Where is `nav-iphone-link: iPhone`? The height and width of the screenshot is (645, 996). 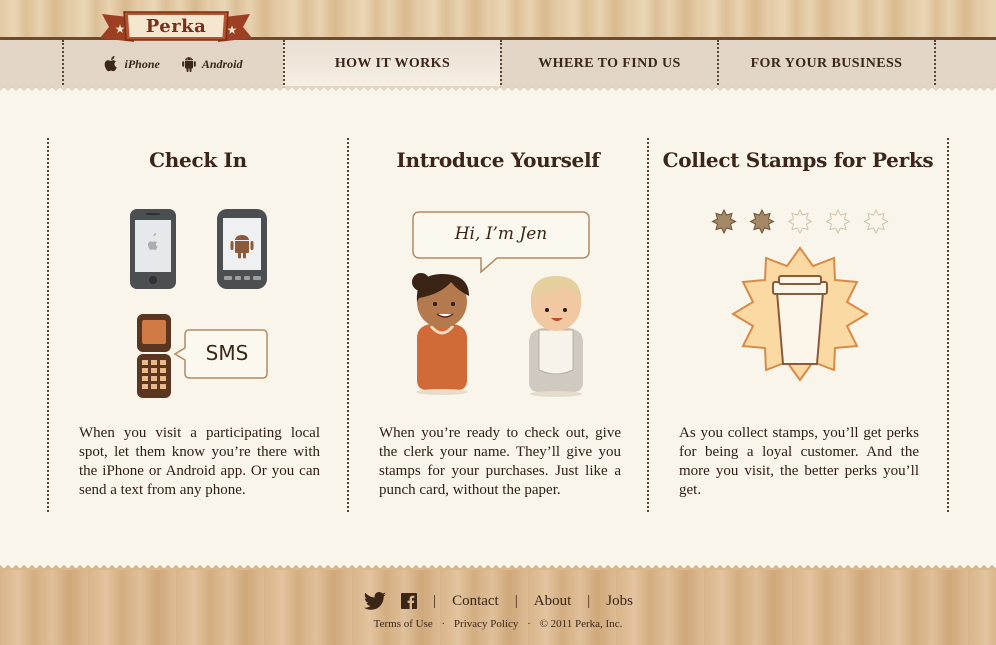
nav-iphone-link: iPhone is located at coordinates (132, 64).